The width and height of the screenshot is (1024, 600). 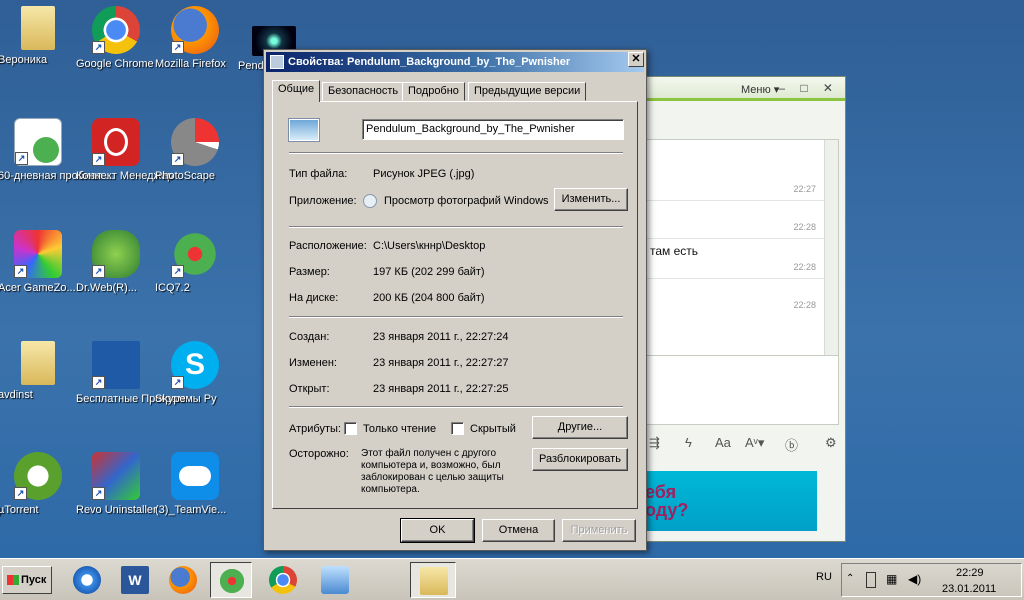 What do you see at coordinates (363, 91) in the screenshot?
I see `tab-security: Безопасность` at bounding box center [363, 91].